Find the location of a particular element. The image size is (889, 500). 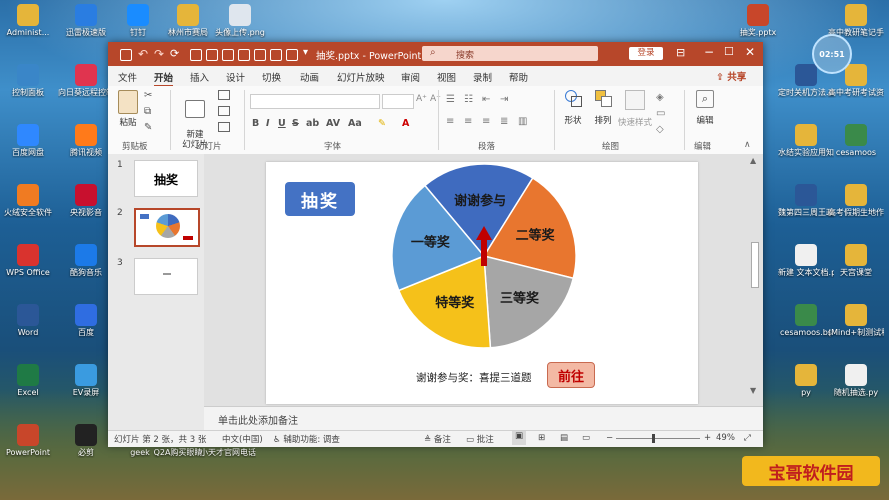

strikethrough-icon: S is located at coordinates (295, 123).